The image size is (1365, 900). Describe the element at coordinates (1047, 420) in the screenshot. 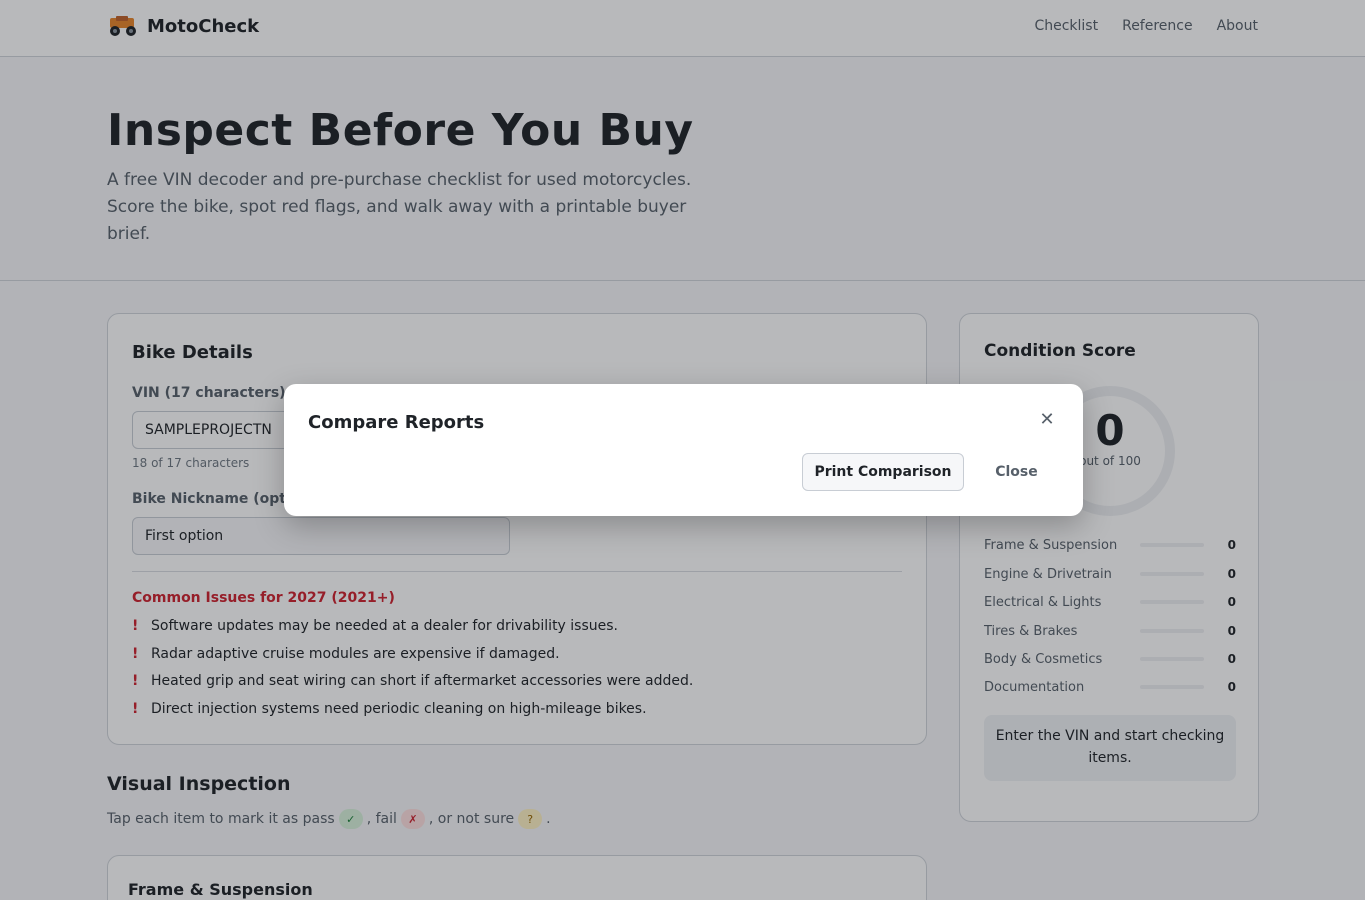

I see `close-icon: ✕` at that location.